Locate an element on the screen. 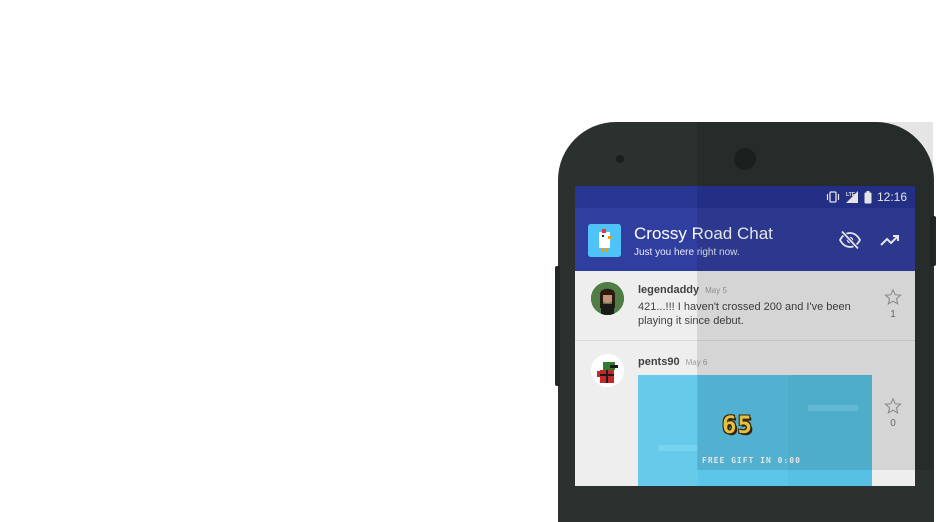 The height and width of the screenshot is (522, 940). hide-icon is located at coordinates (850, 240).